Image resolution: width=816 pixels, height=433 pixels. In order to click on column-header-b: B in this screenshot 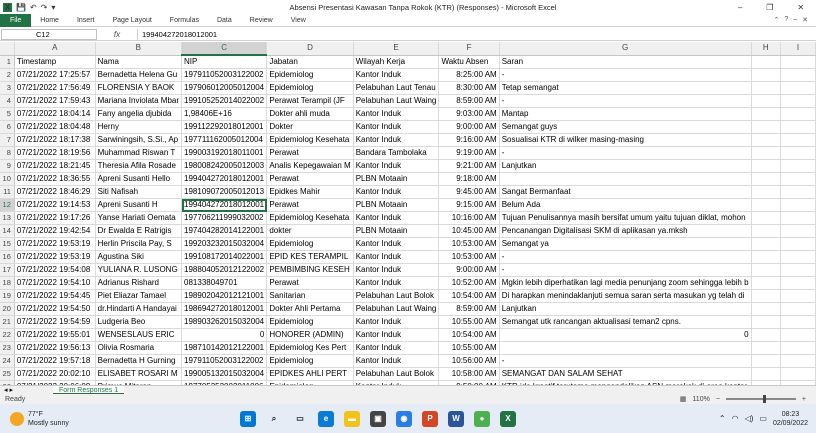, I will do `click(139, 49)`.